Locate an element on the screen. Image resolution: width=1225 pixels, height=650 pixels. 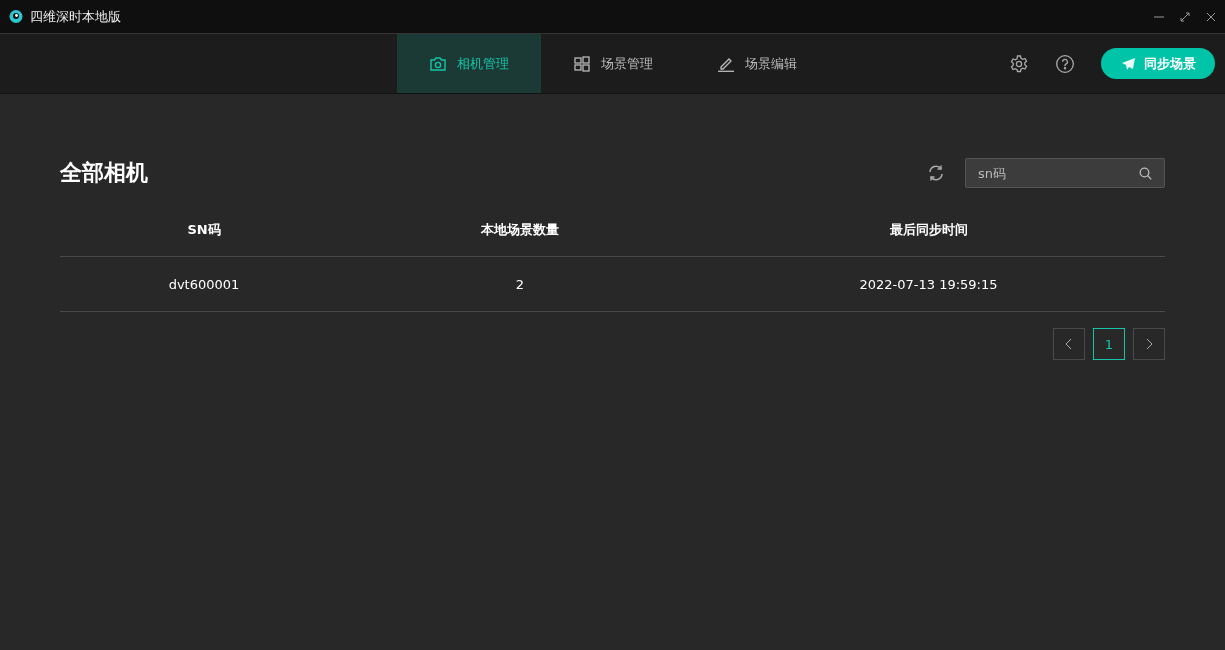
camera-icon is located at coordinates (438, 63).